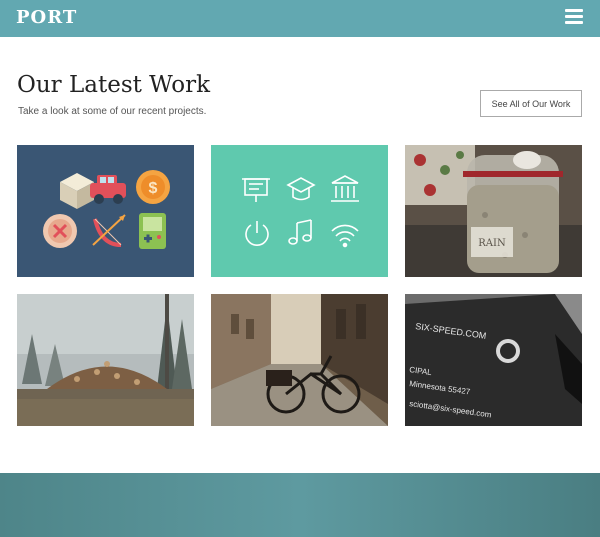  Describe the element at coordinates (109, 230) in the screenshot. I see `bow-arrow-icon` at that location.